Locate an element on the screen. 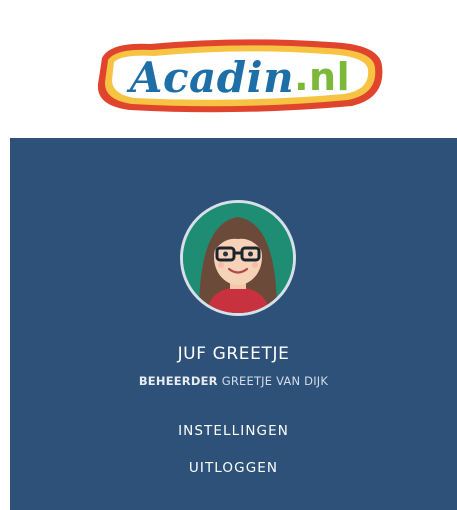 The image size is (457, 510). user-role: BEHEERDER is located at coordinates (178, 381).